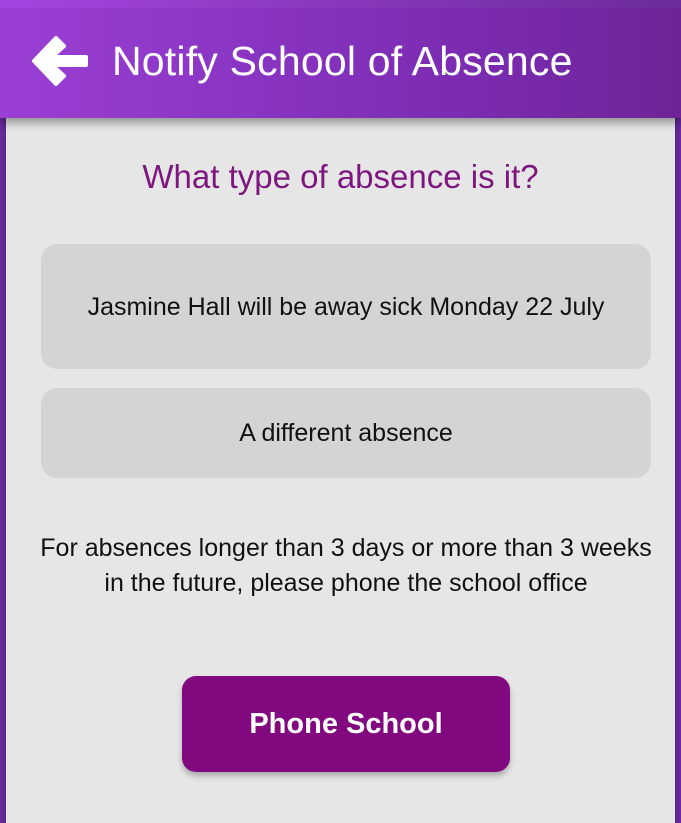 The image size is (681, 823). I want to click on phone-school-label: Phone School, so click(346, 723).